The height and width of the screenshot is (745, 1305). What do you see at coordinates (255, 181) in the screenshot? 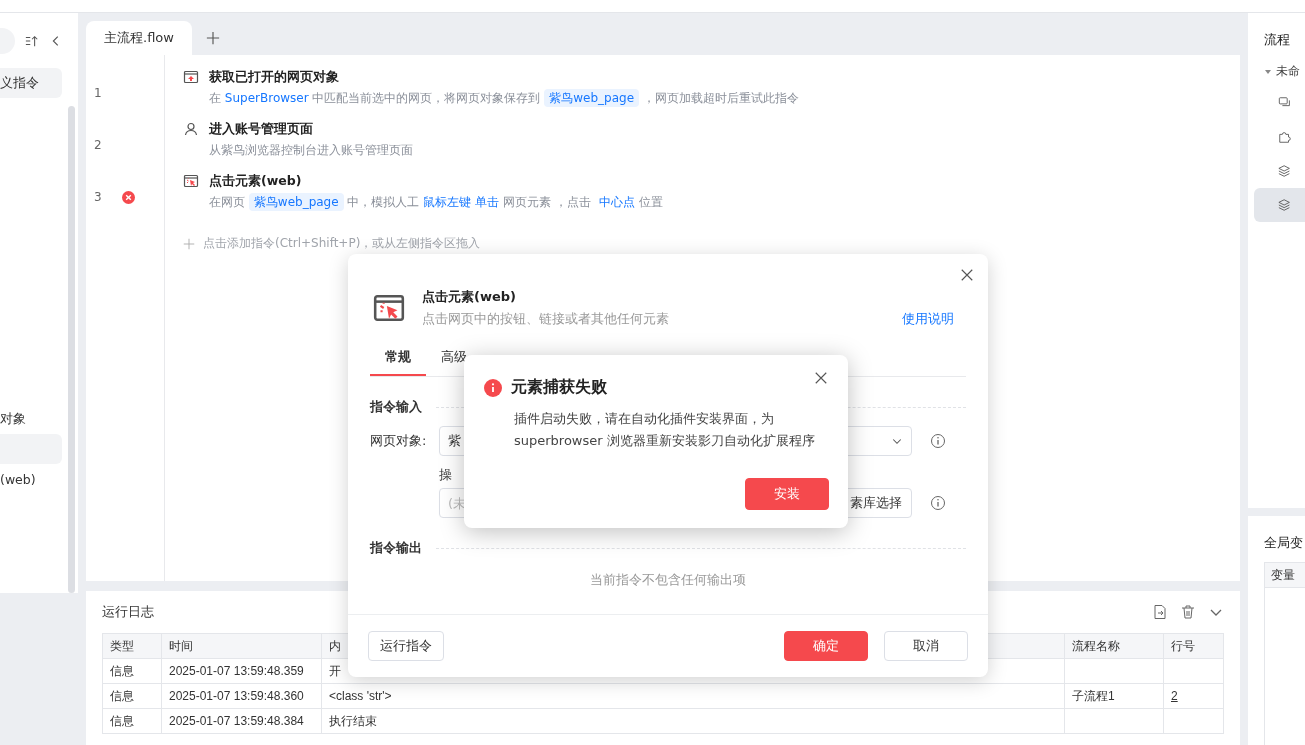
I see `step-title: 点击元素(web)` at bounding box center [255, 181].